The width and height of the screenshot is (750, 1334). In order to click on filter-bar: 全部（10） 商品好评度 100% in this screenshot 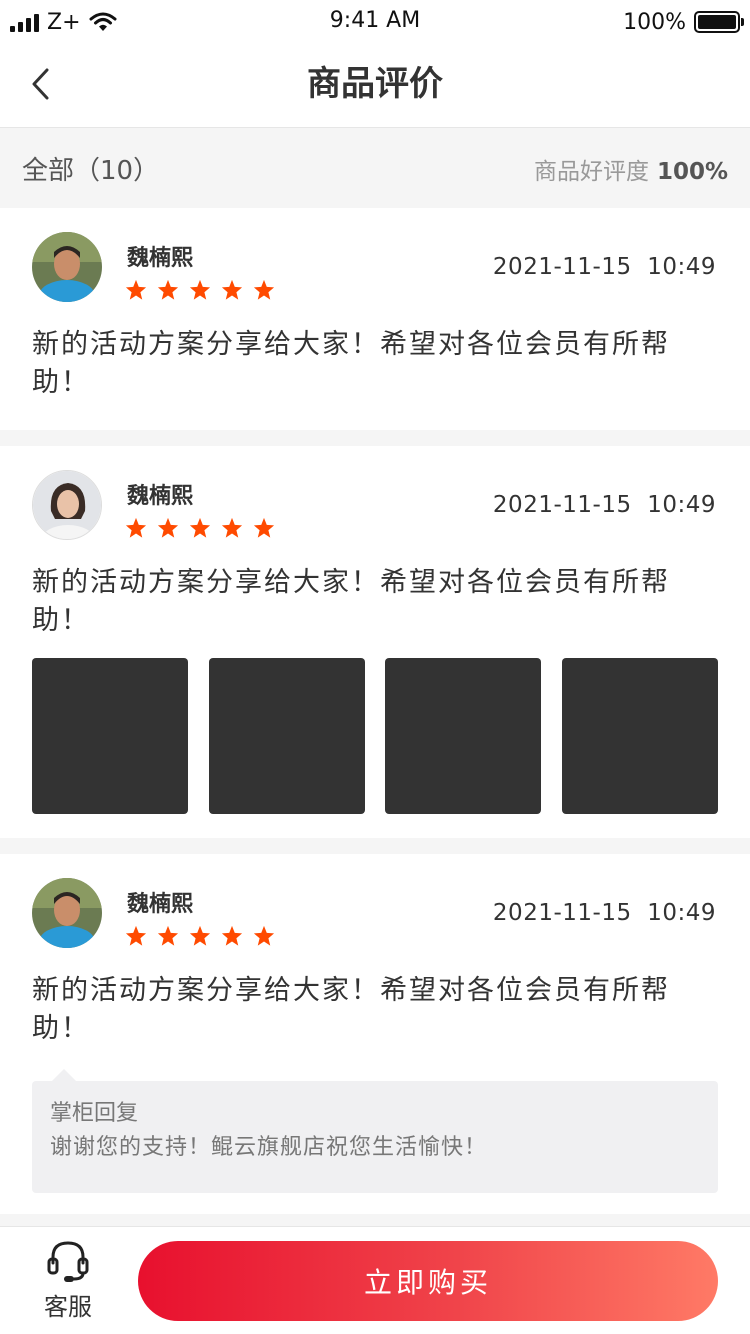, I will do `click(375, 168)`.